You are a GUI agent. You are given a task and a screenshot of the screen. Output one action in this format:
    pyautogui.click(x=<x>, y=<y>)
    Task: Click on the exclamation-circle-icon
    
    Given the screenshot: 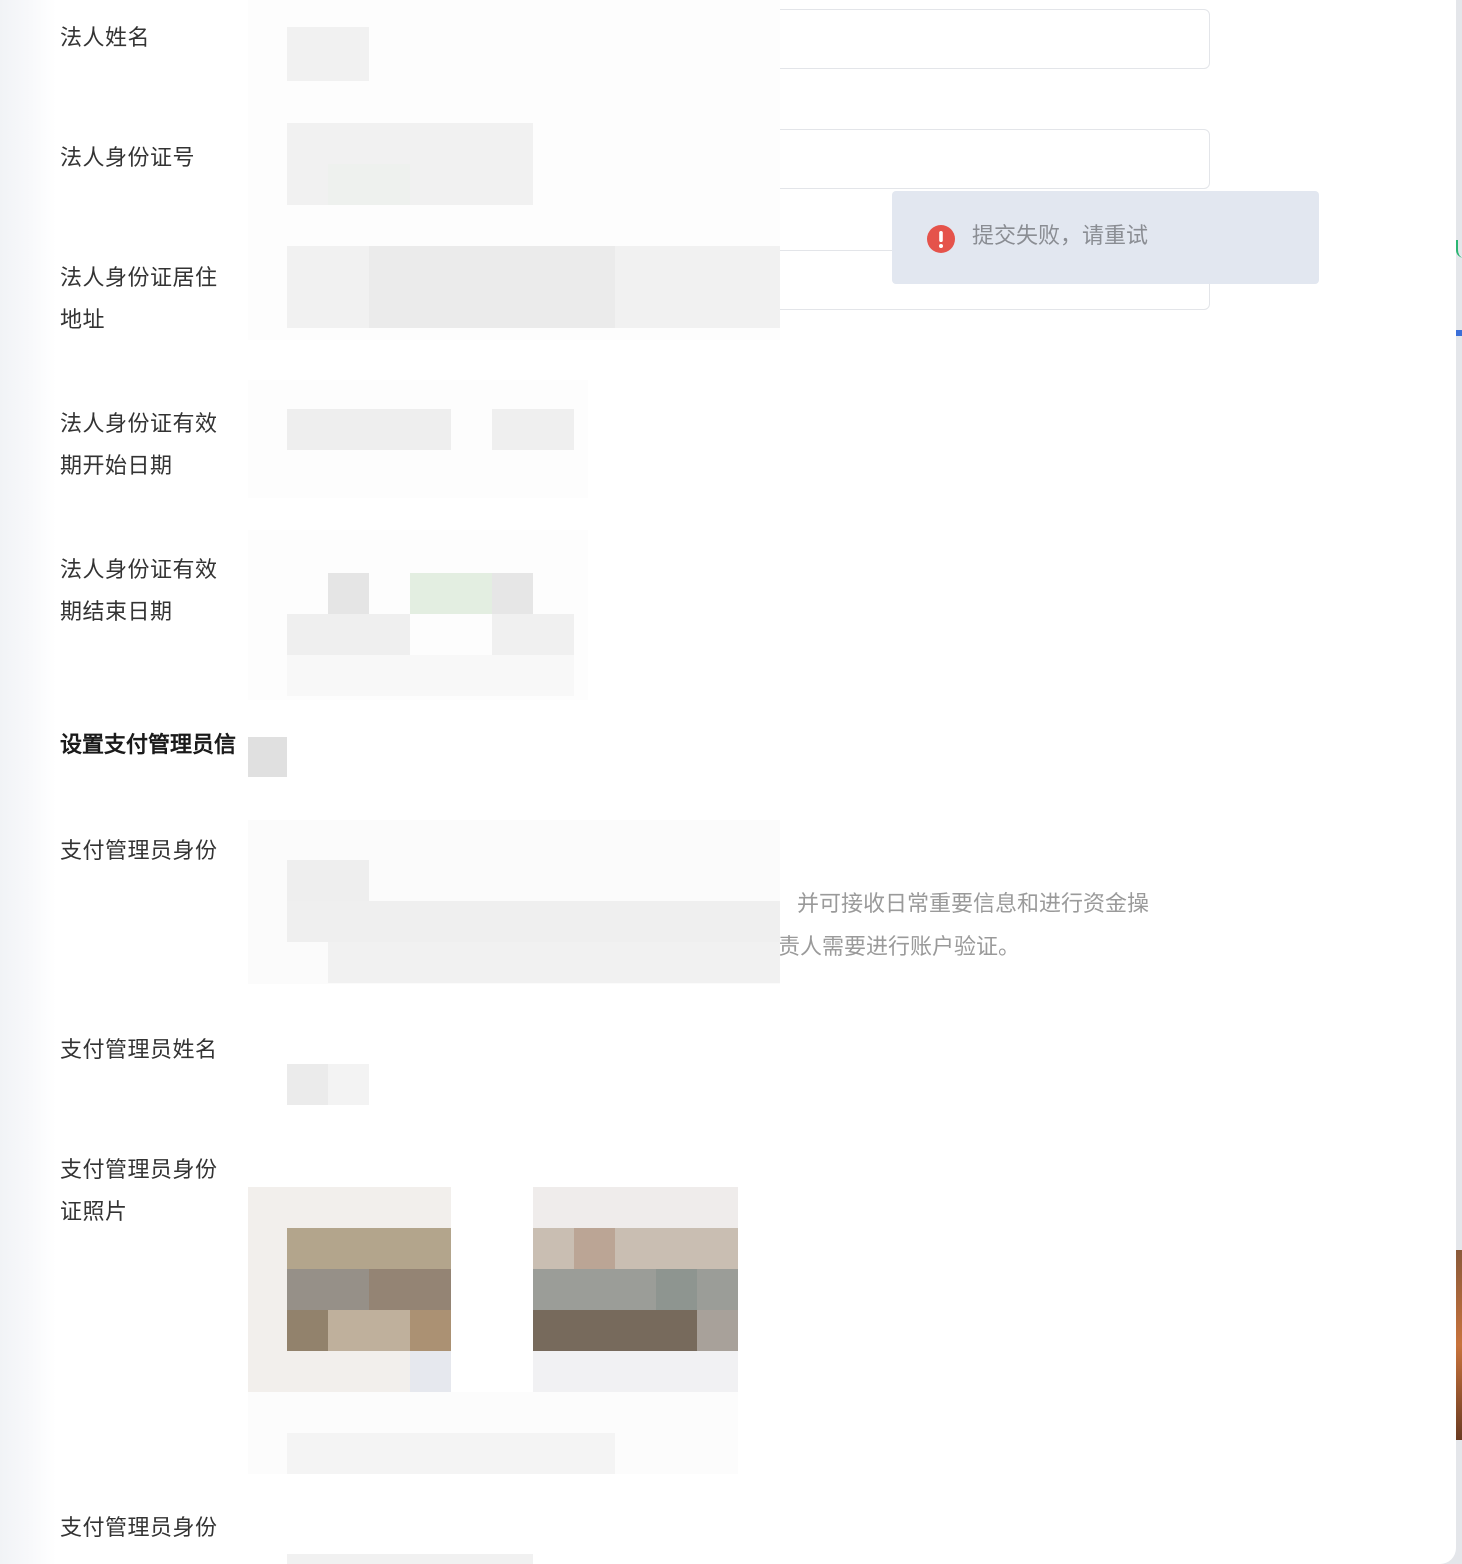 What is the action you would take?
    pyautogui.click(x=941, y=239)
    